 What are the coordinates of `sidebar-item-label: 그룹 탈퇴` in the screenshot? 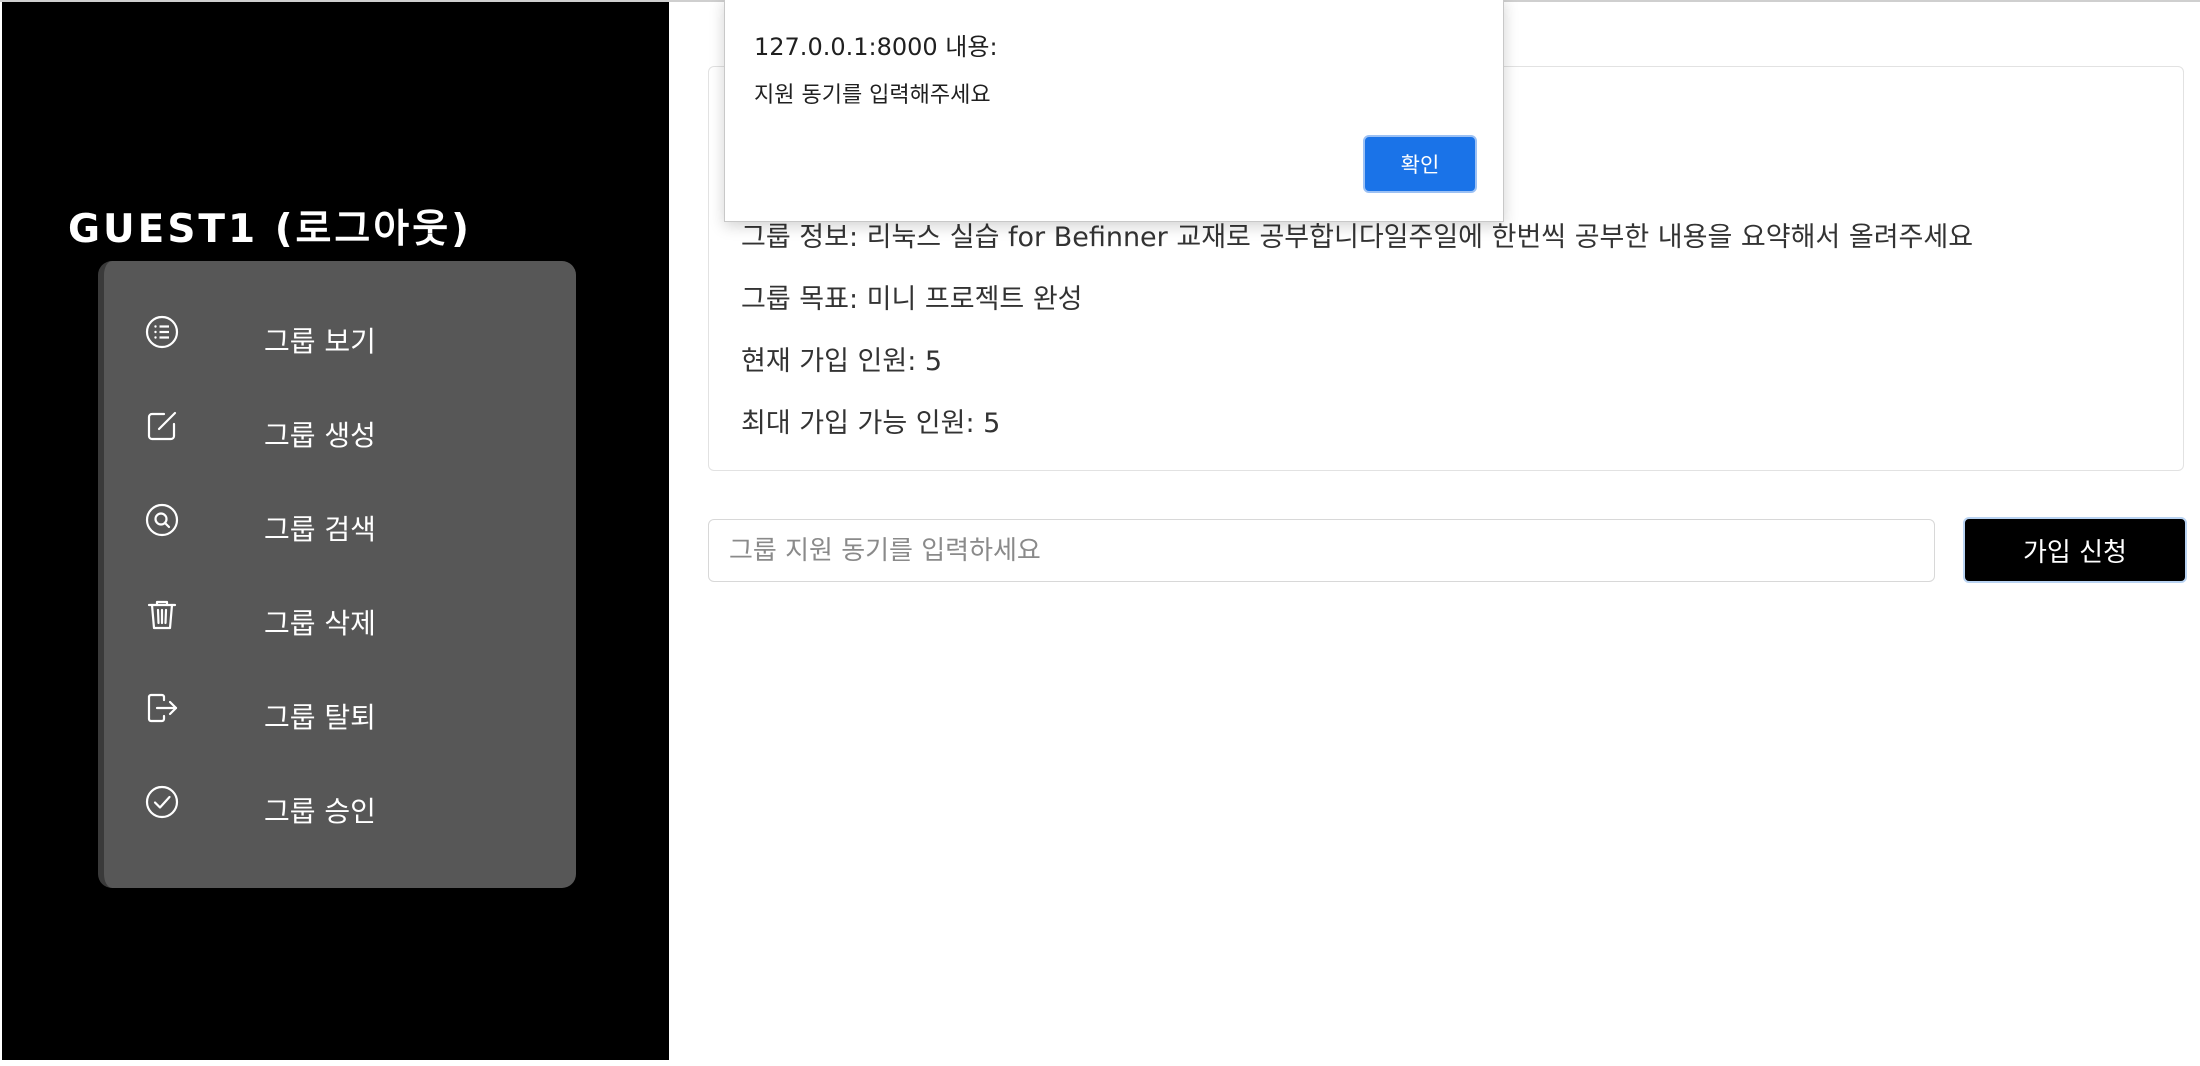 It's located at (320, 717).